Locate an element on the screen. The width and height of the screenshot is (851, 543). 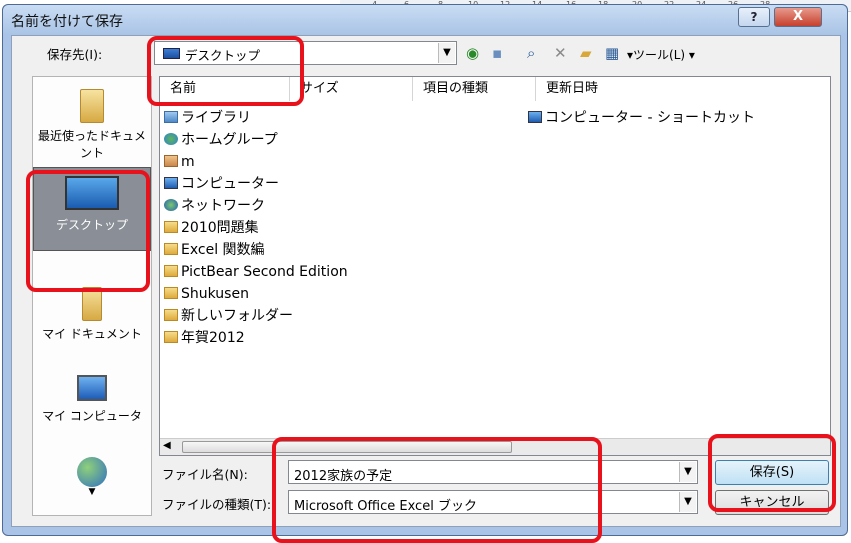
list-item: m is located at coordinates (179, 162).